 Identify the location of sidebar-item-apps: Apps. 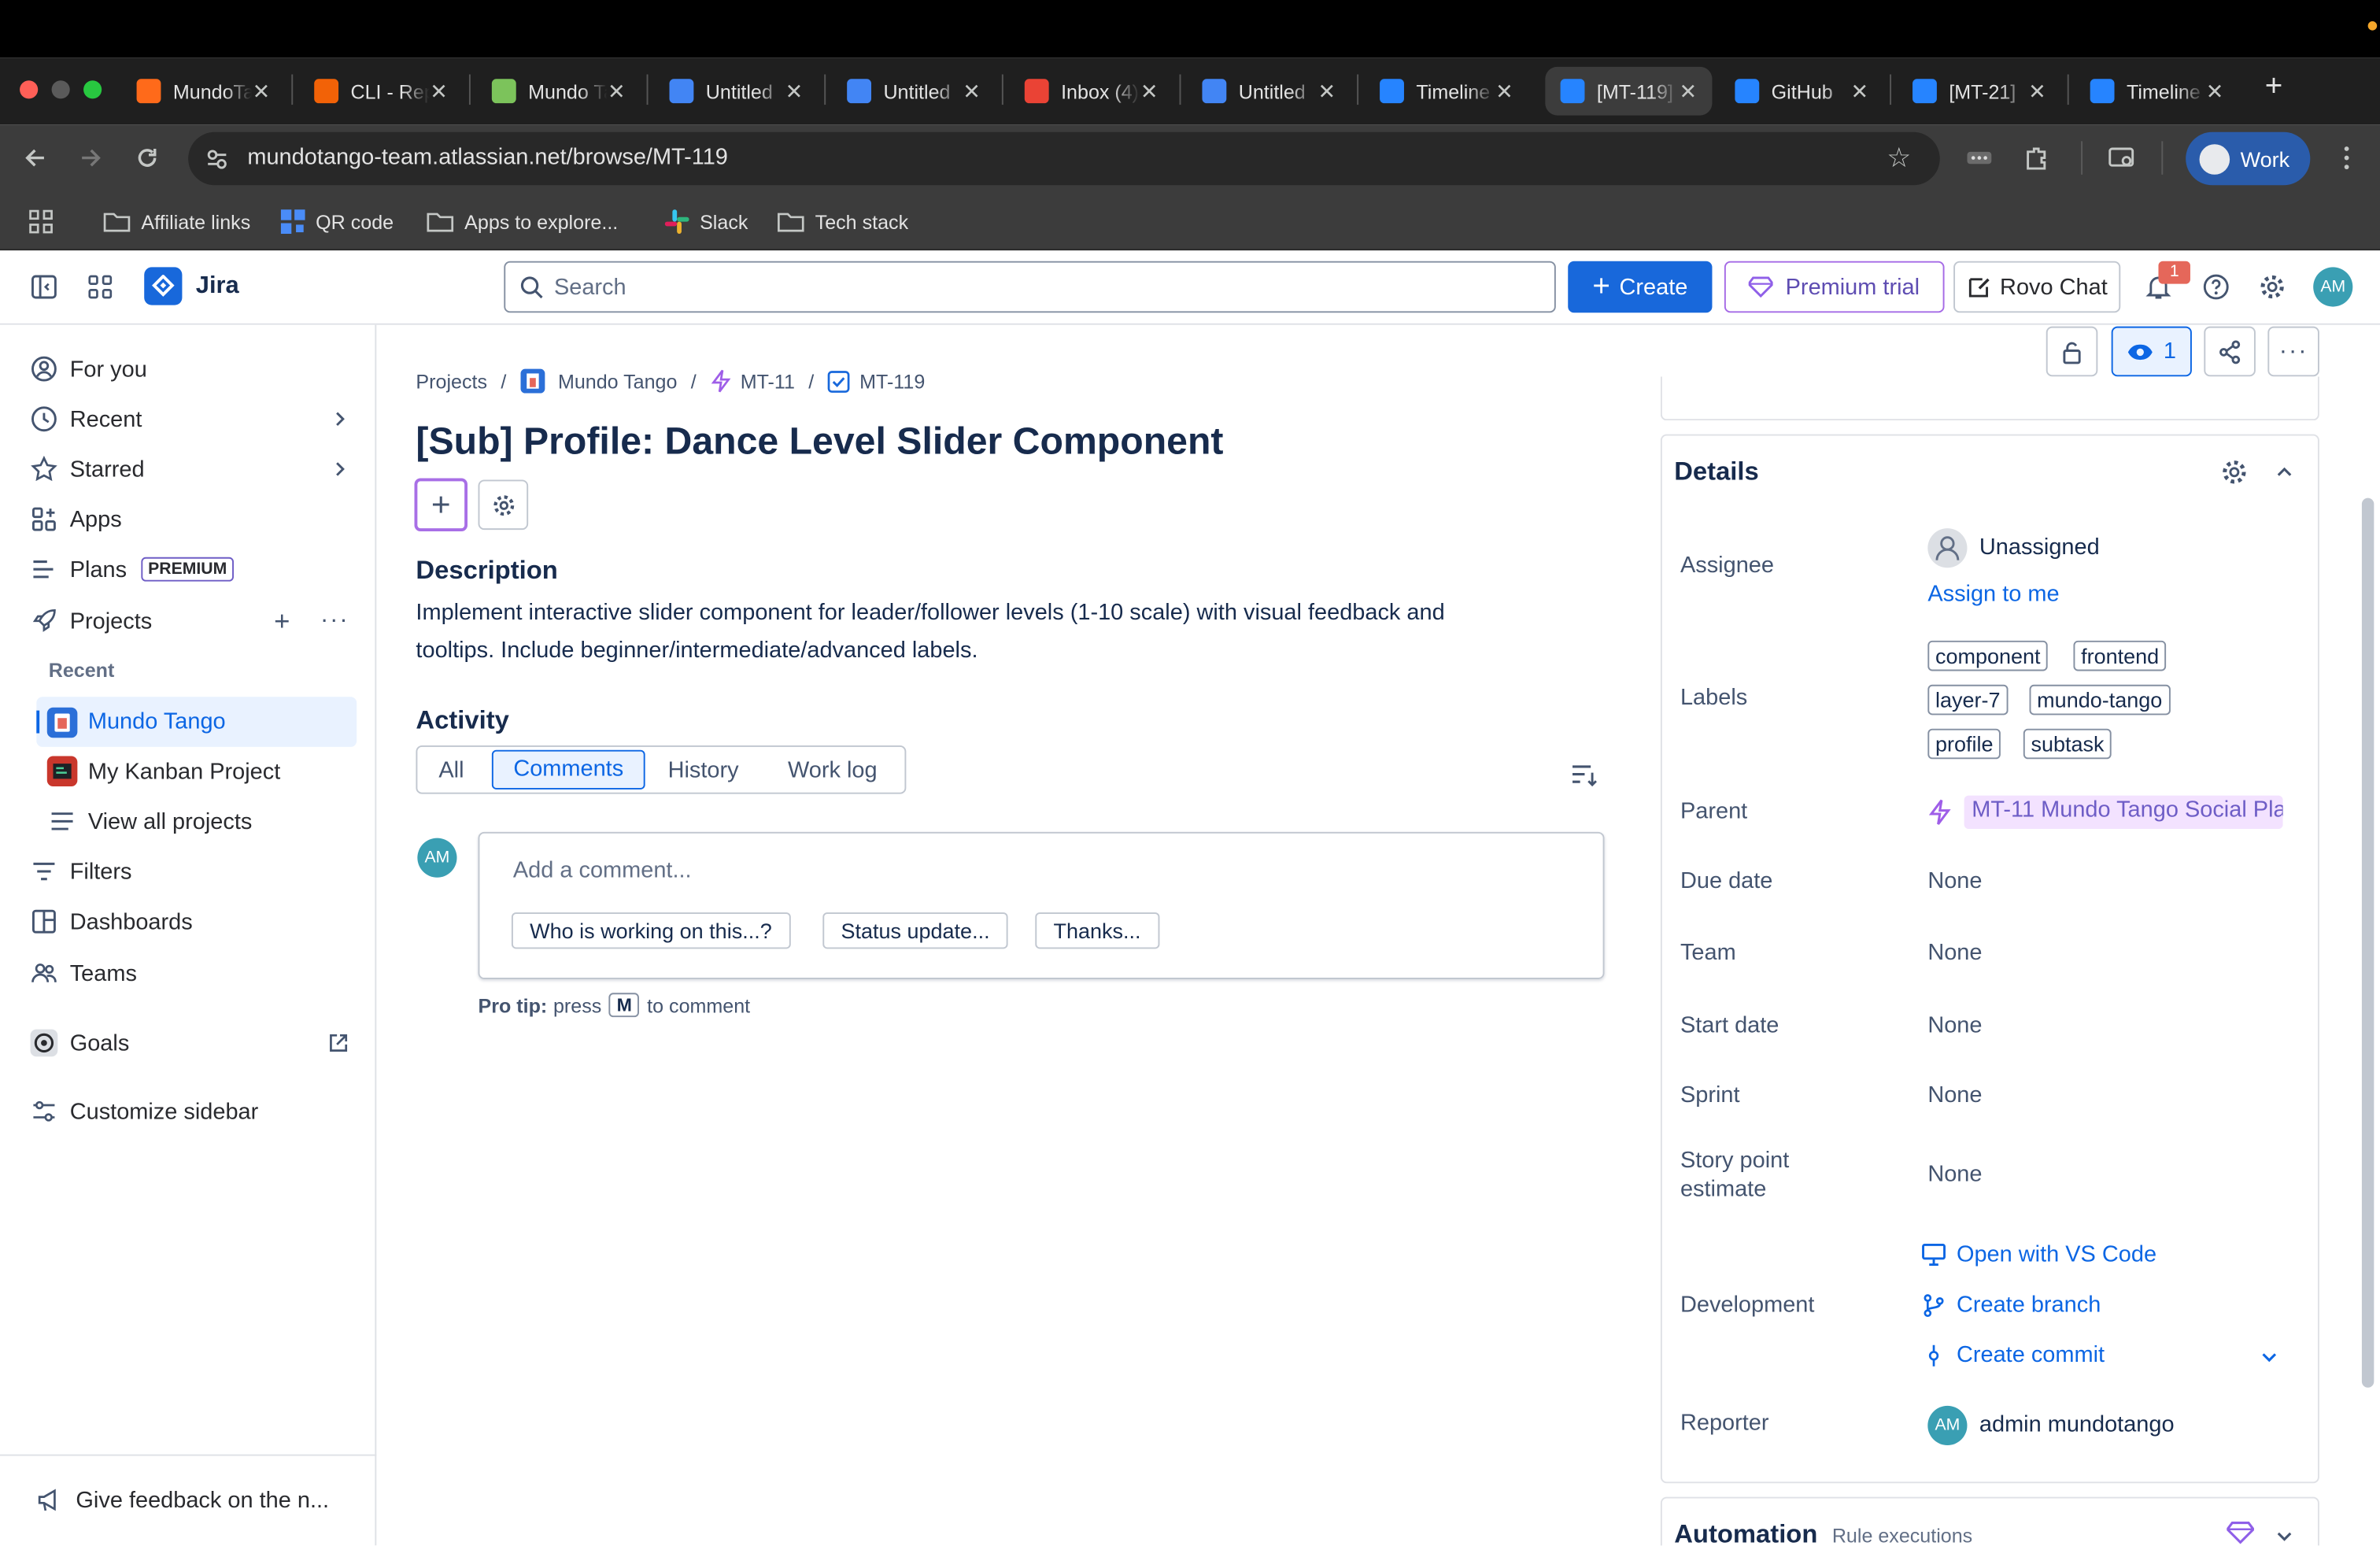
(76, 519).